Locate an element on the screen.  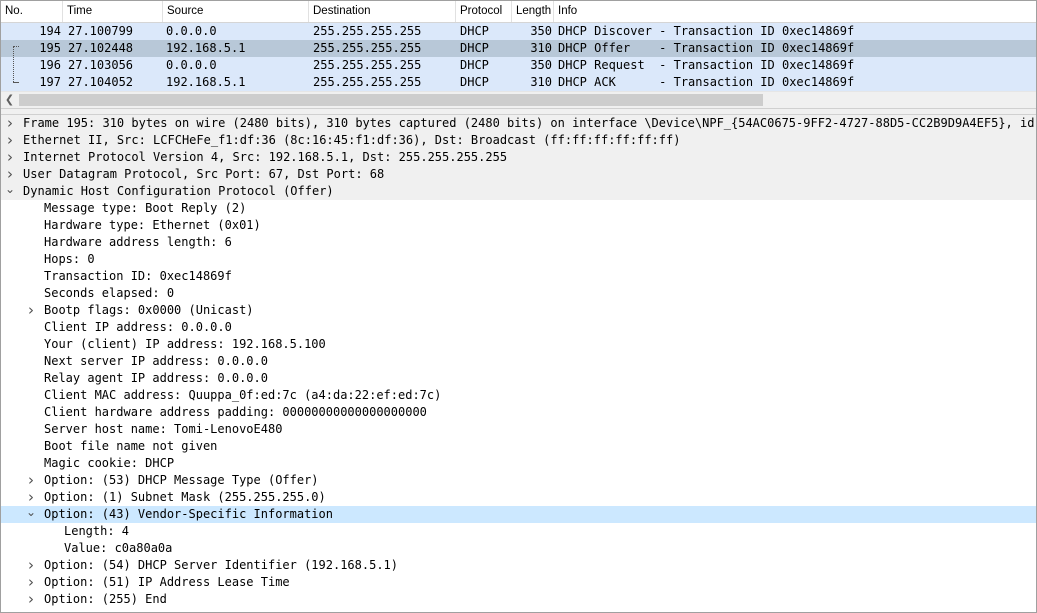
detail-tree-label: Option: (1) Subnet Mask (255.255.255.0) is located at coordinates (185, 497).